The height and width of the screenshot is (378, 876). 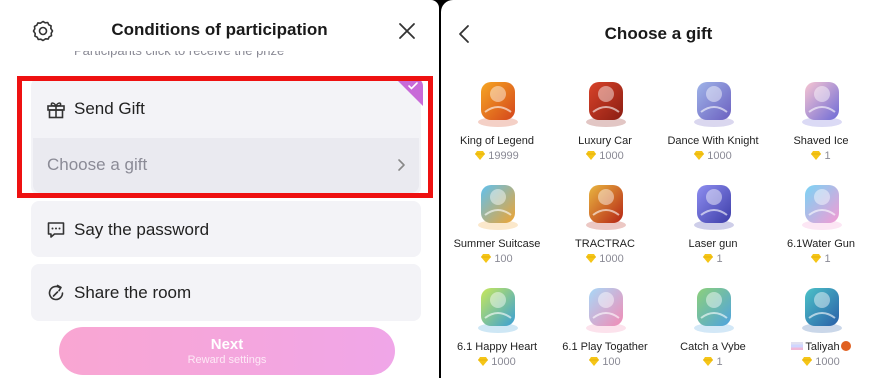 I want to click on gift-price: 19999, so click(x=497, y=156).